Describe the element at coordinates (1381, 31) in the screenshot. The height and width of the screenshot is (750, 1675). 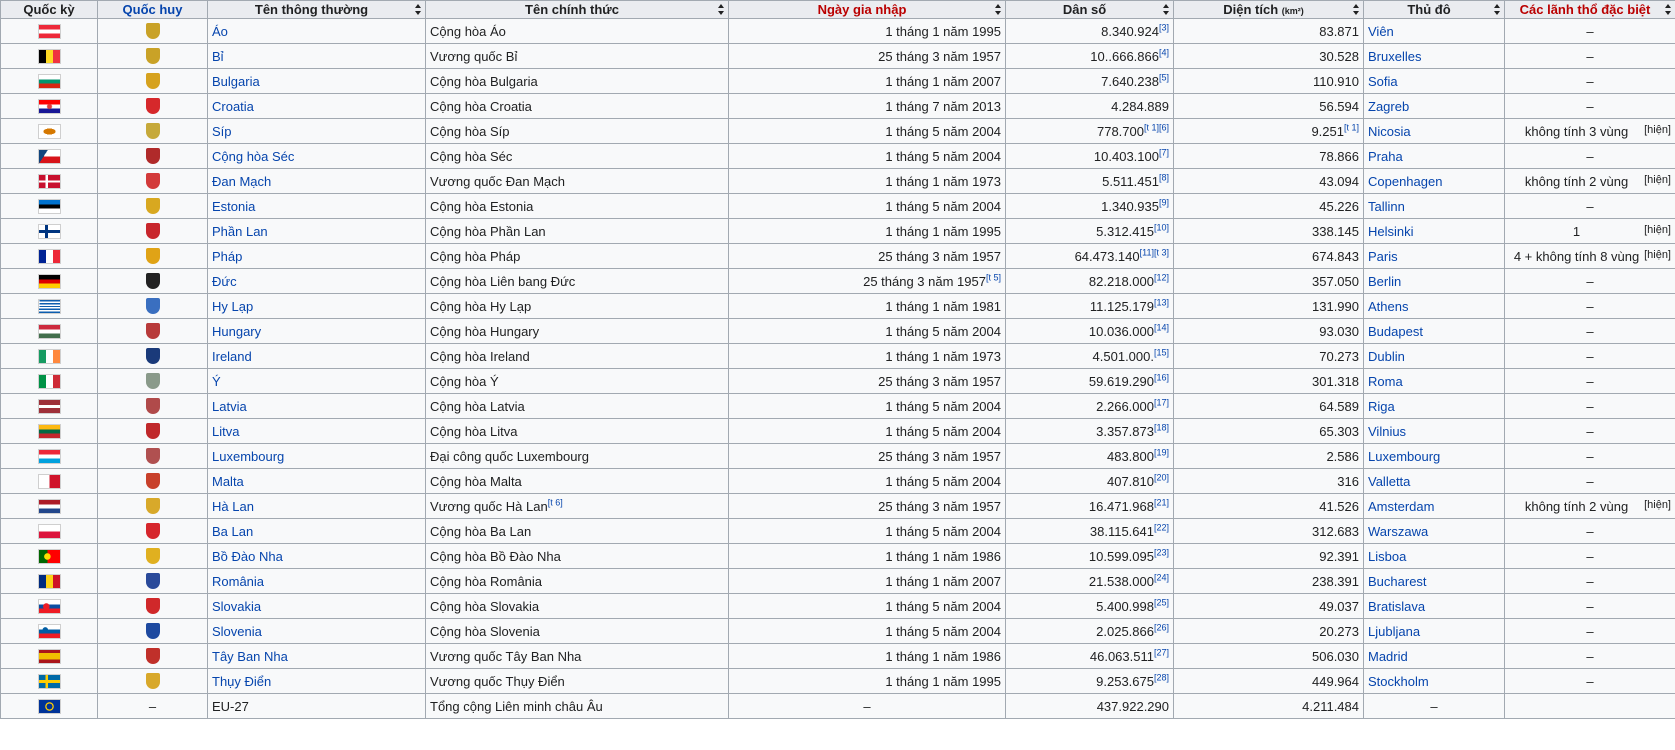
I see `capital-link: Viên` at that location.